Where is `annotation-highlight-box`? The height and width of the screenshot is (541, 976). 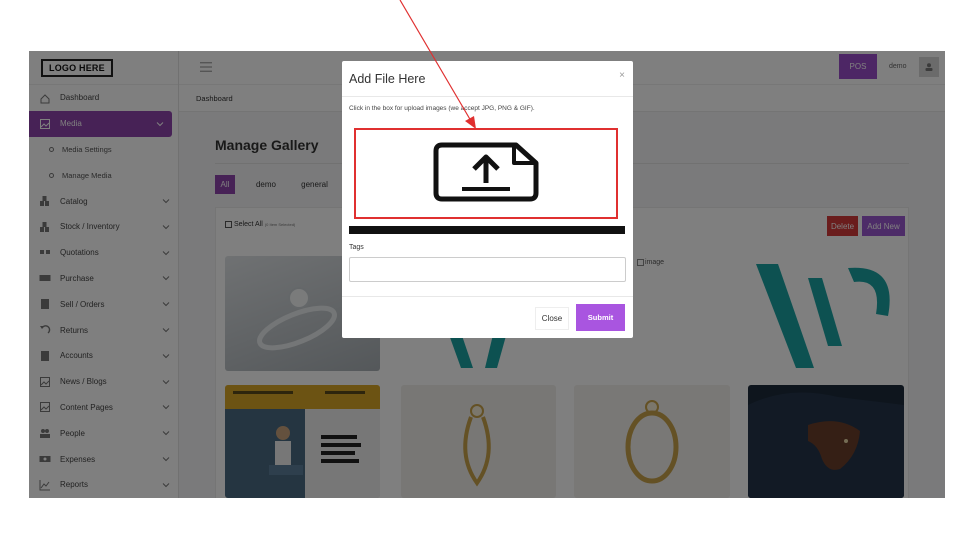
annotation-highlight-box is located at coordinates (486, 173).